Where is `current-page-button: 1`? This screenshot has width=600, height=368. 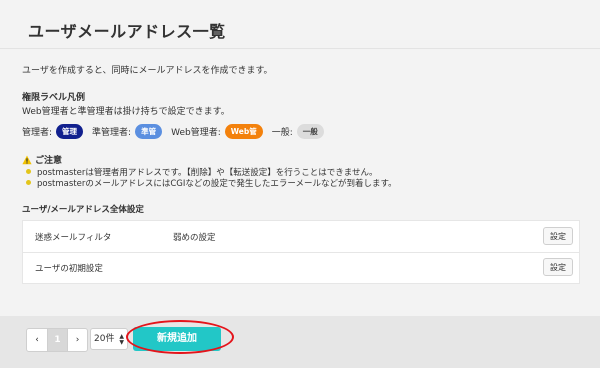 current-page-button: 1 is located at coordinates (57, 340).